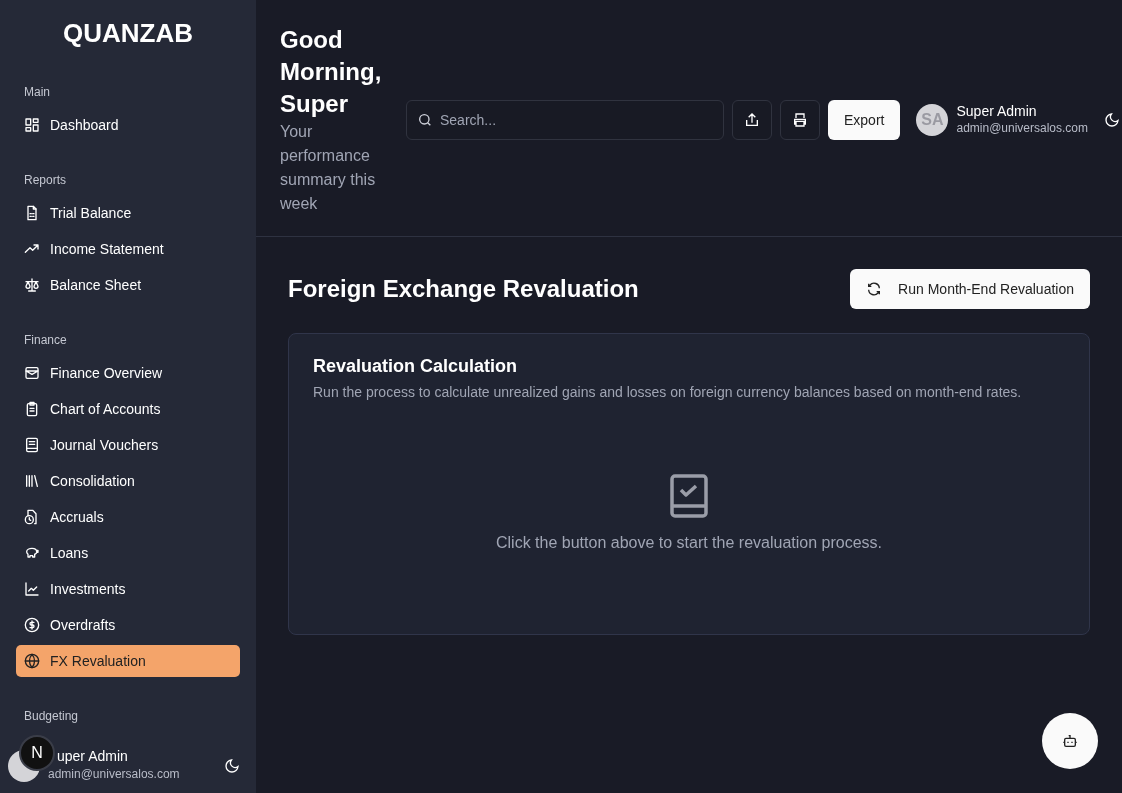  Describe the element at coordinates (128, 625) in the screenshot. I see `sidebar-item: Overdrafts` at that location.